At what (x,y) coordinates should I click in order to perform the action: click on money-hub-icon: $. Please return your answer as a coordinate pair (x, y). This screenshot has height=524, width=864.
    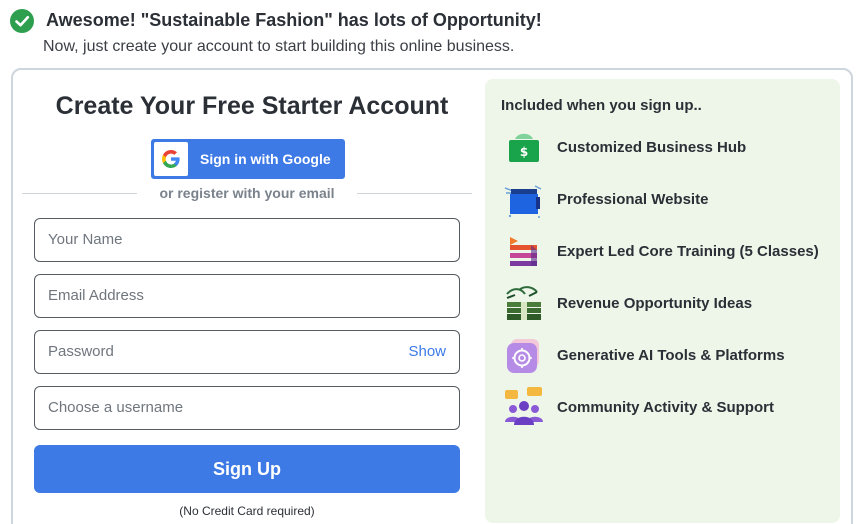
    Looking at the image, I should click on (524, 149).